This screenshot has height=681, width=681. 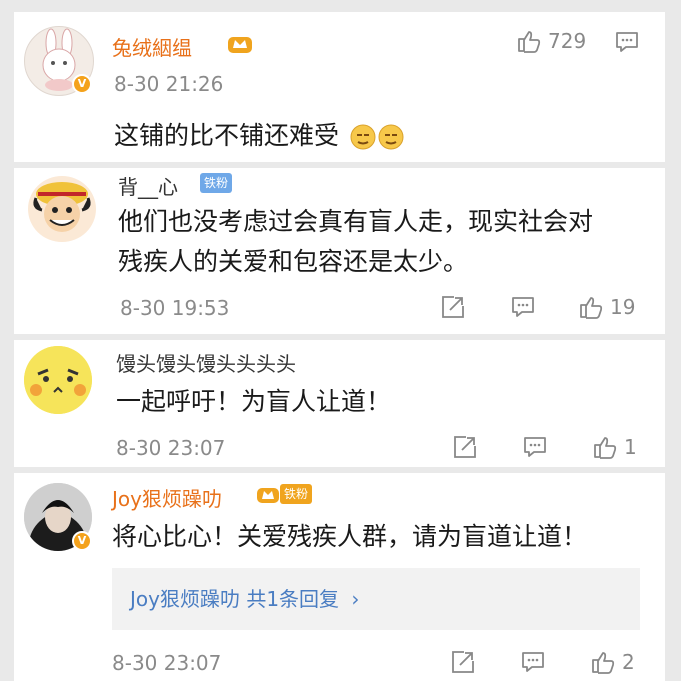 What do you see at coordinates (148, 185) in the screenshot?
I see `username: 背__心` at bounding box center [148, 185].